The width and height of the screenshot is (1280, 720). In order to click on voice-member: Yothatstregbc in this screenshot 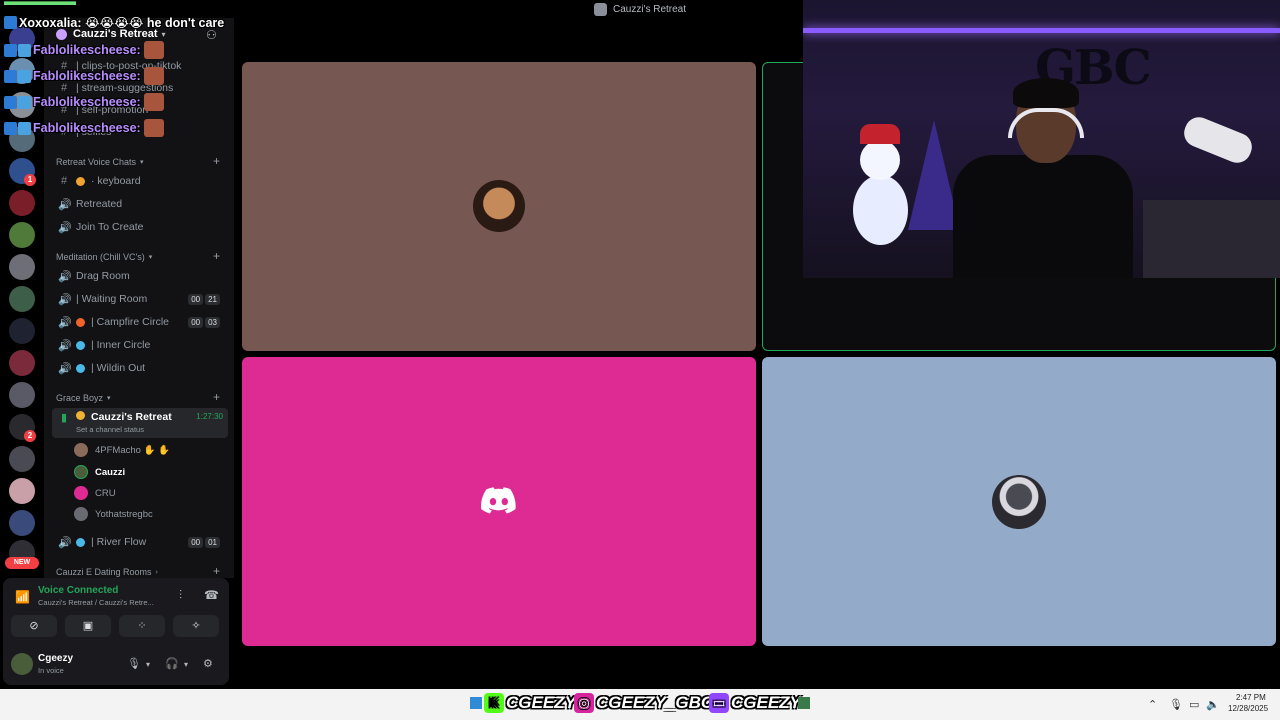, I will do `click(113, 514)`.